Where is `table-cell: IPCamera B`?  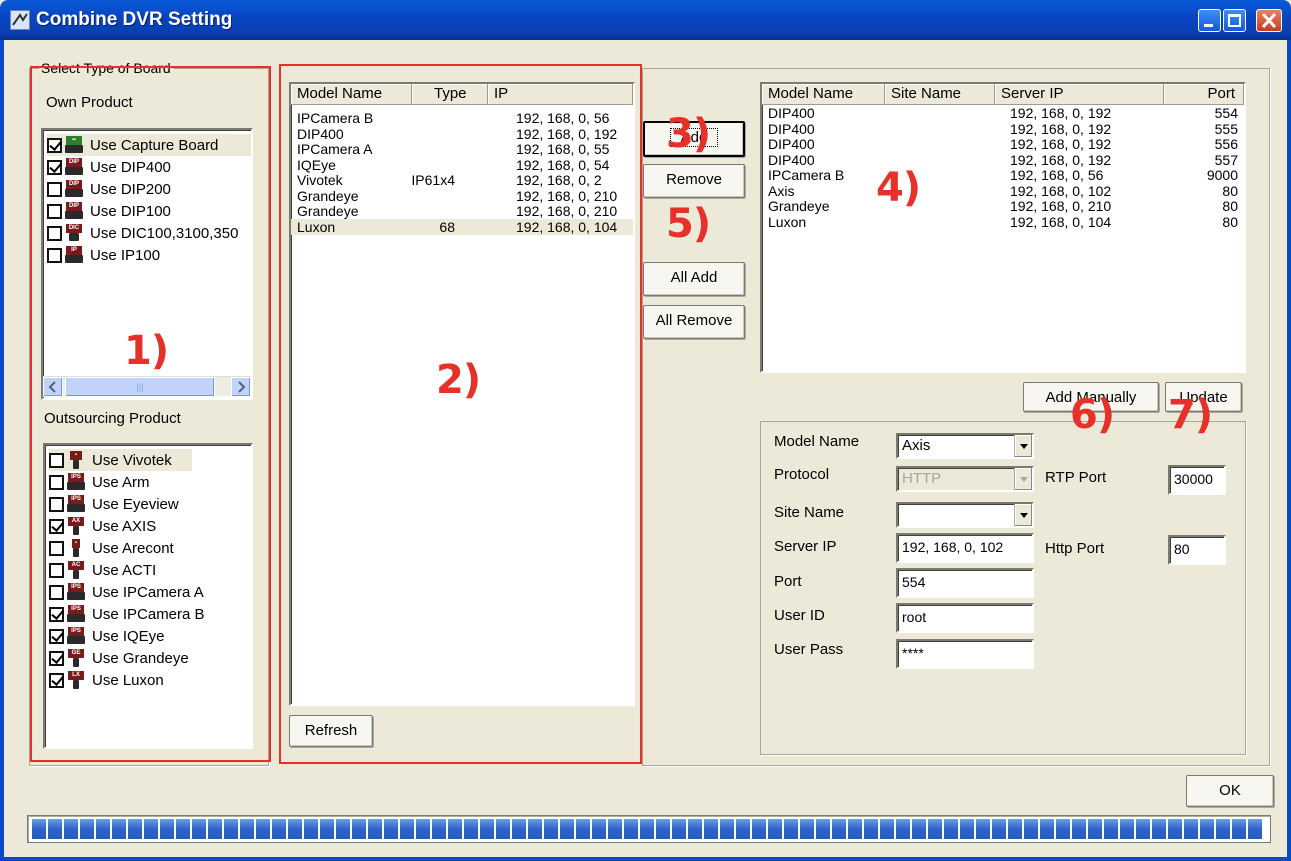
table-cell: IPCamera B is located at coordinates (806, 175).